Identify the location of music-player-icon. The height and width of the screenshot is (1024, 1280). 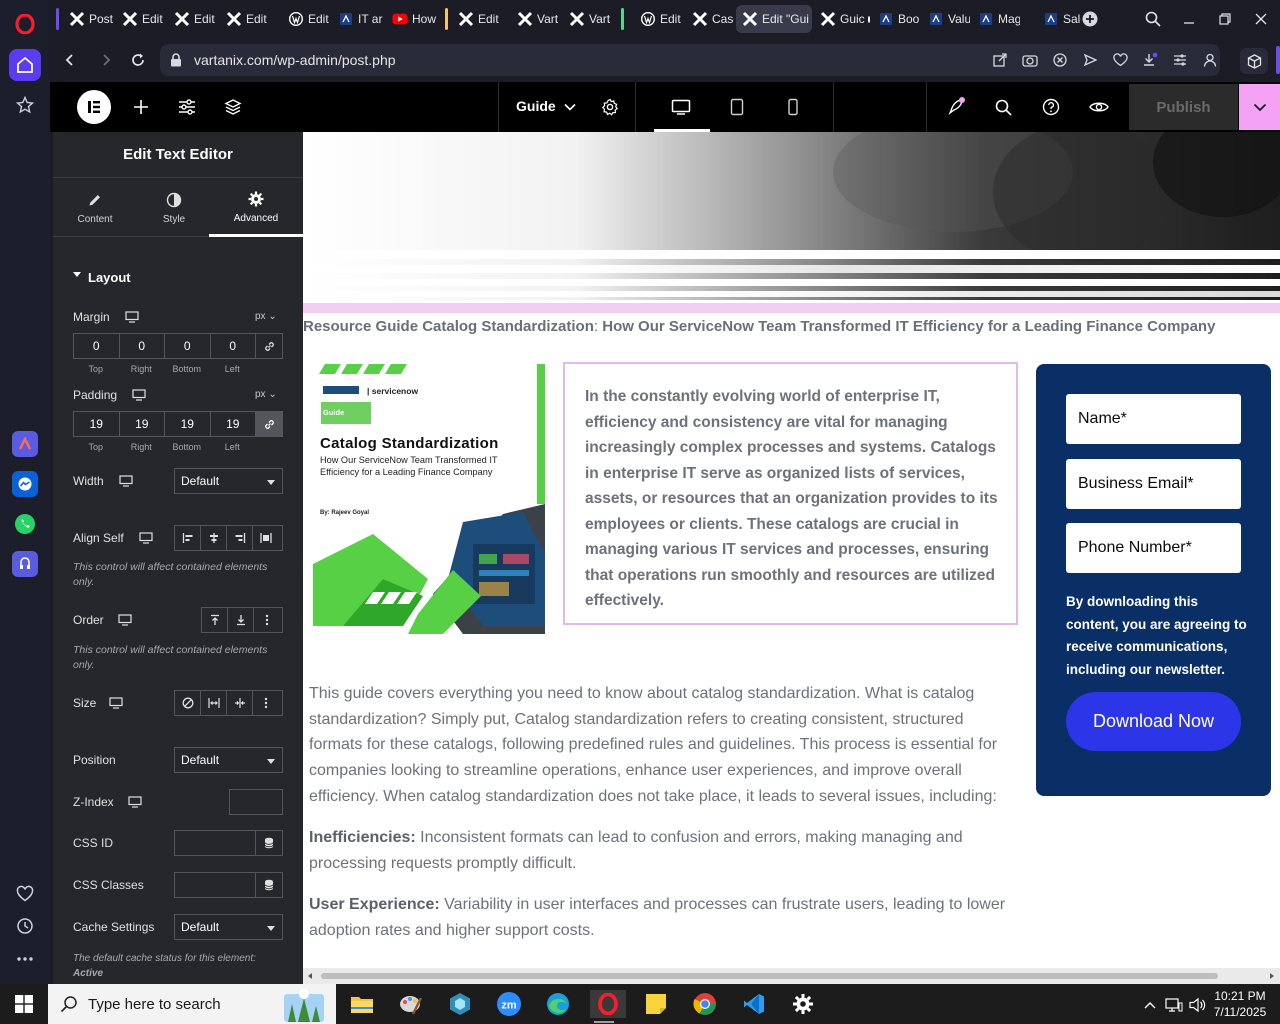
(25, 564).